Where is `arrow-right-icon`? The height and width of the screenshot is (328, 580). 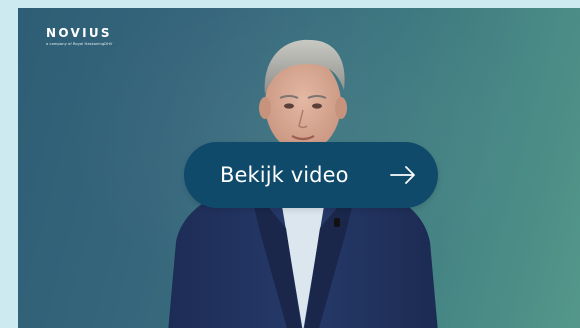 arrow-right-icon is located at coordinates (402, 175).